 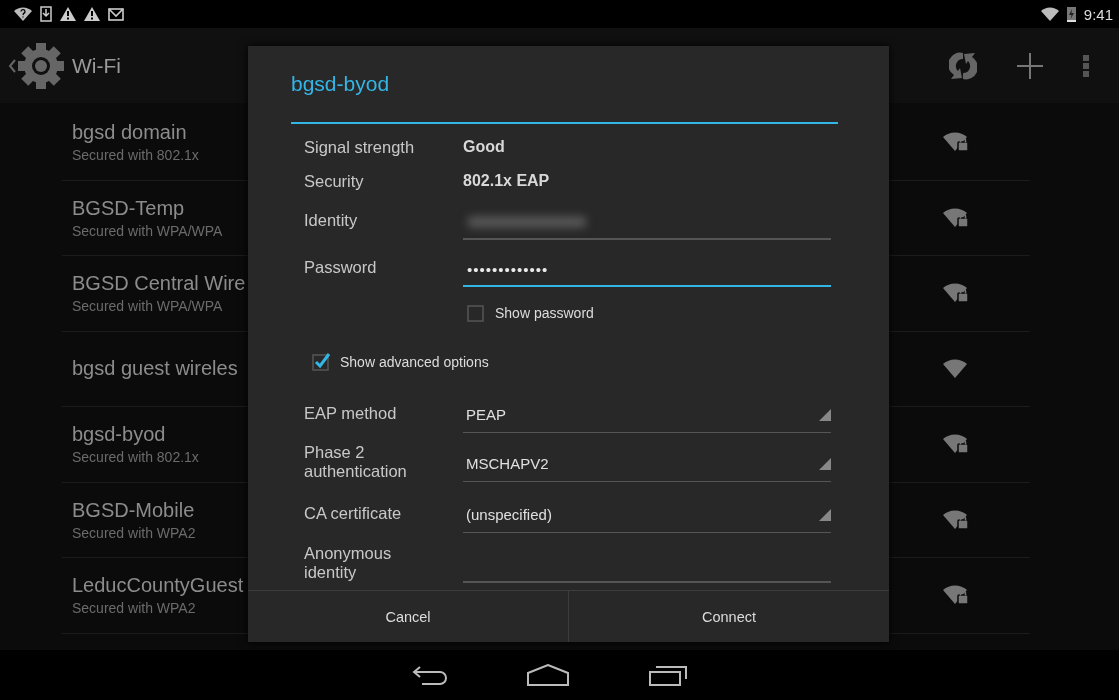 What do you see at coordinates (647, 270) in the screenshot?
I see `text-field: •••••••••••••` at bounding box center [647, 270].